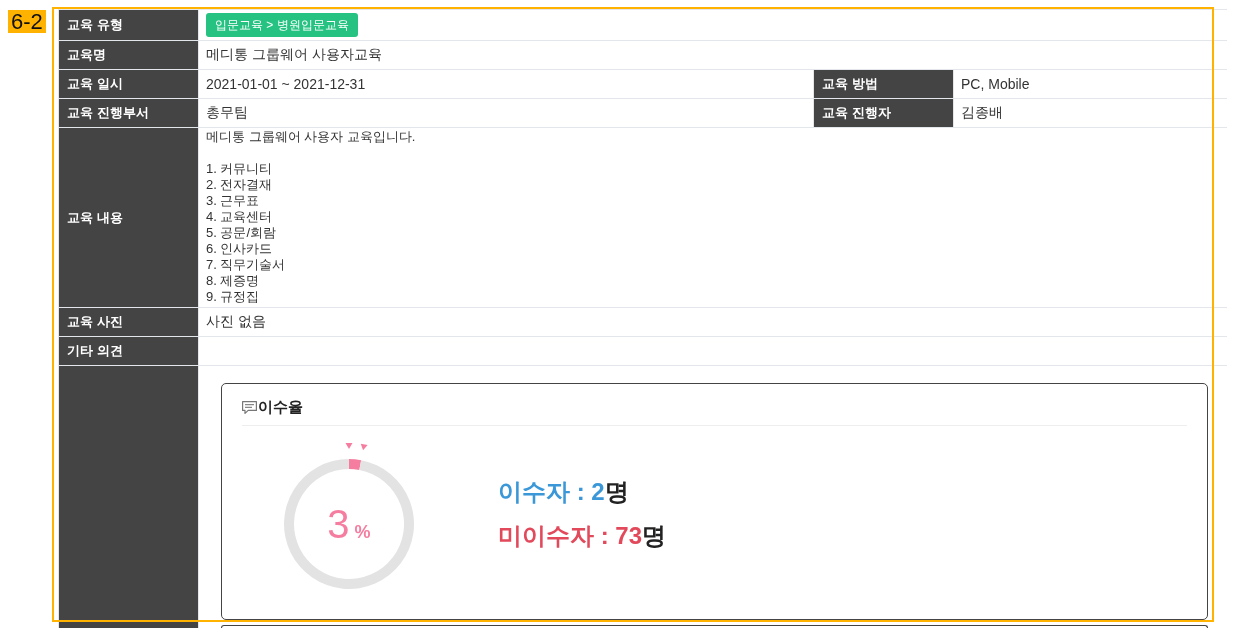 The image size is (1235, 629). What do you see at coordinates (280, 407) in the screenshot?
I see `card-title: 이수율` at bounding box center [280, 407].